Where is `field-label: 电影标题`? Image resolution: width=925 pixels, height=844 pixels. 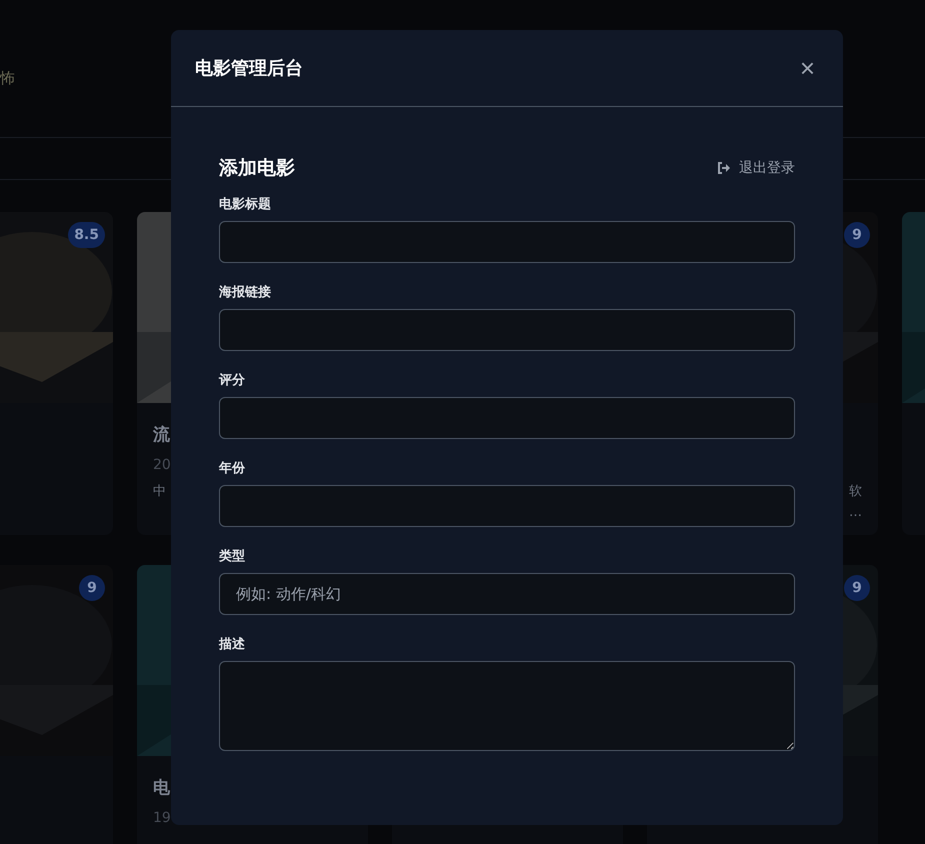
field-label: 电影标题 is located at coordinates (245, 204).